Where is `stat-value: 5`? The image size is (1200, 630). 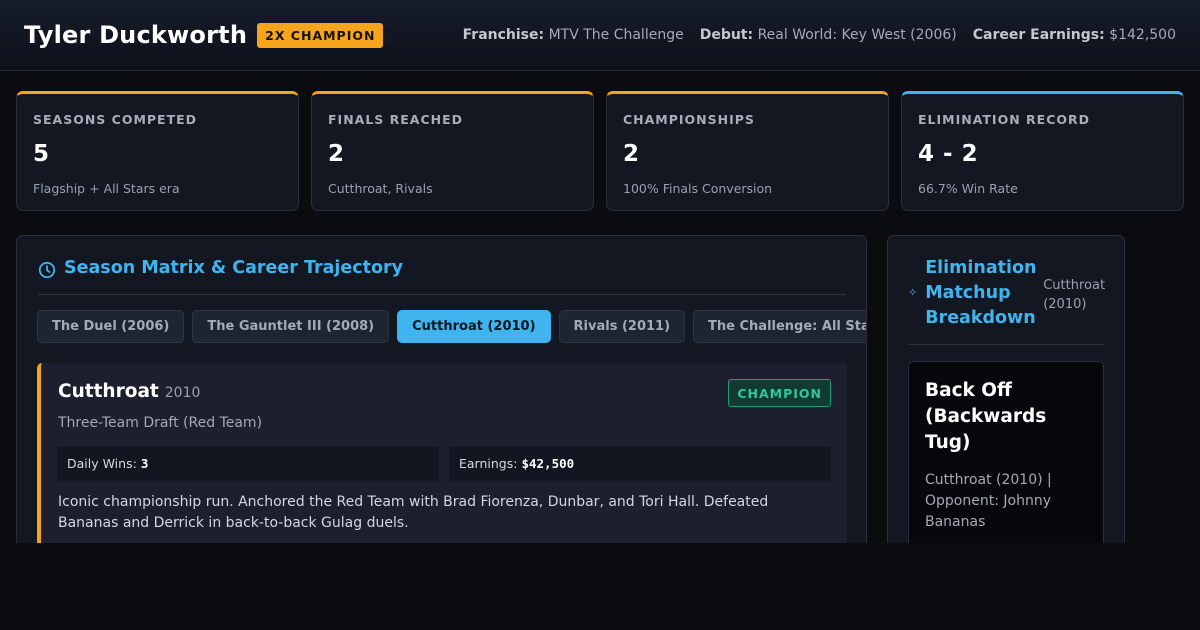 stat-value: 5 is located at coordinates (41, 154).